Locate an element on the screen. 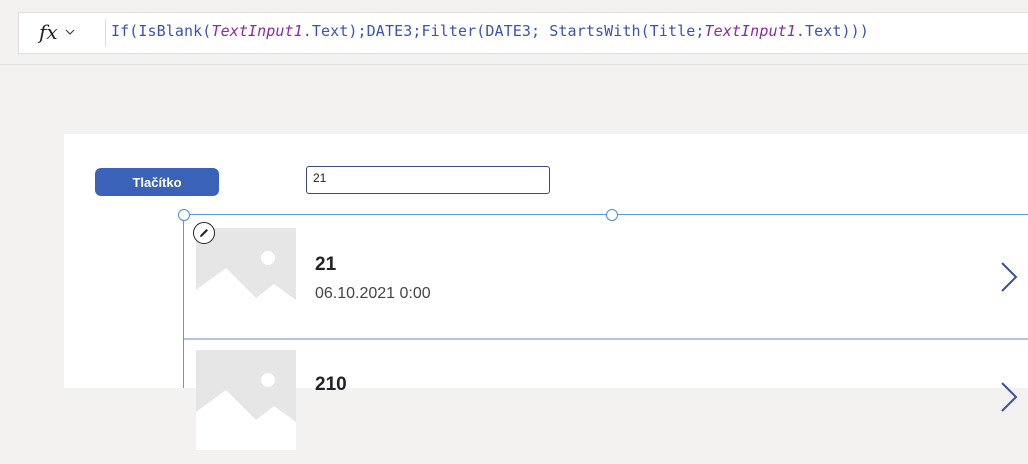 This screenshot has width=1028, height=464. fx-dropdown: fx is located at coordinates (57, 32).